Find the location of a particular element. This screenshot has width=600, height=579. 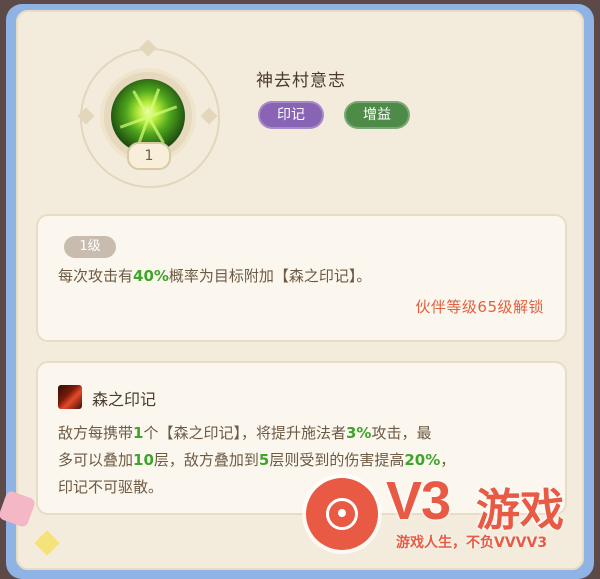

watermark-brand: V3 is located at coordinates (418, 501).